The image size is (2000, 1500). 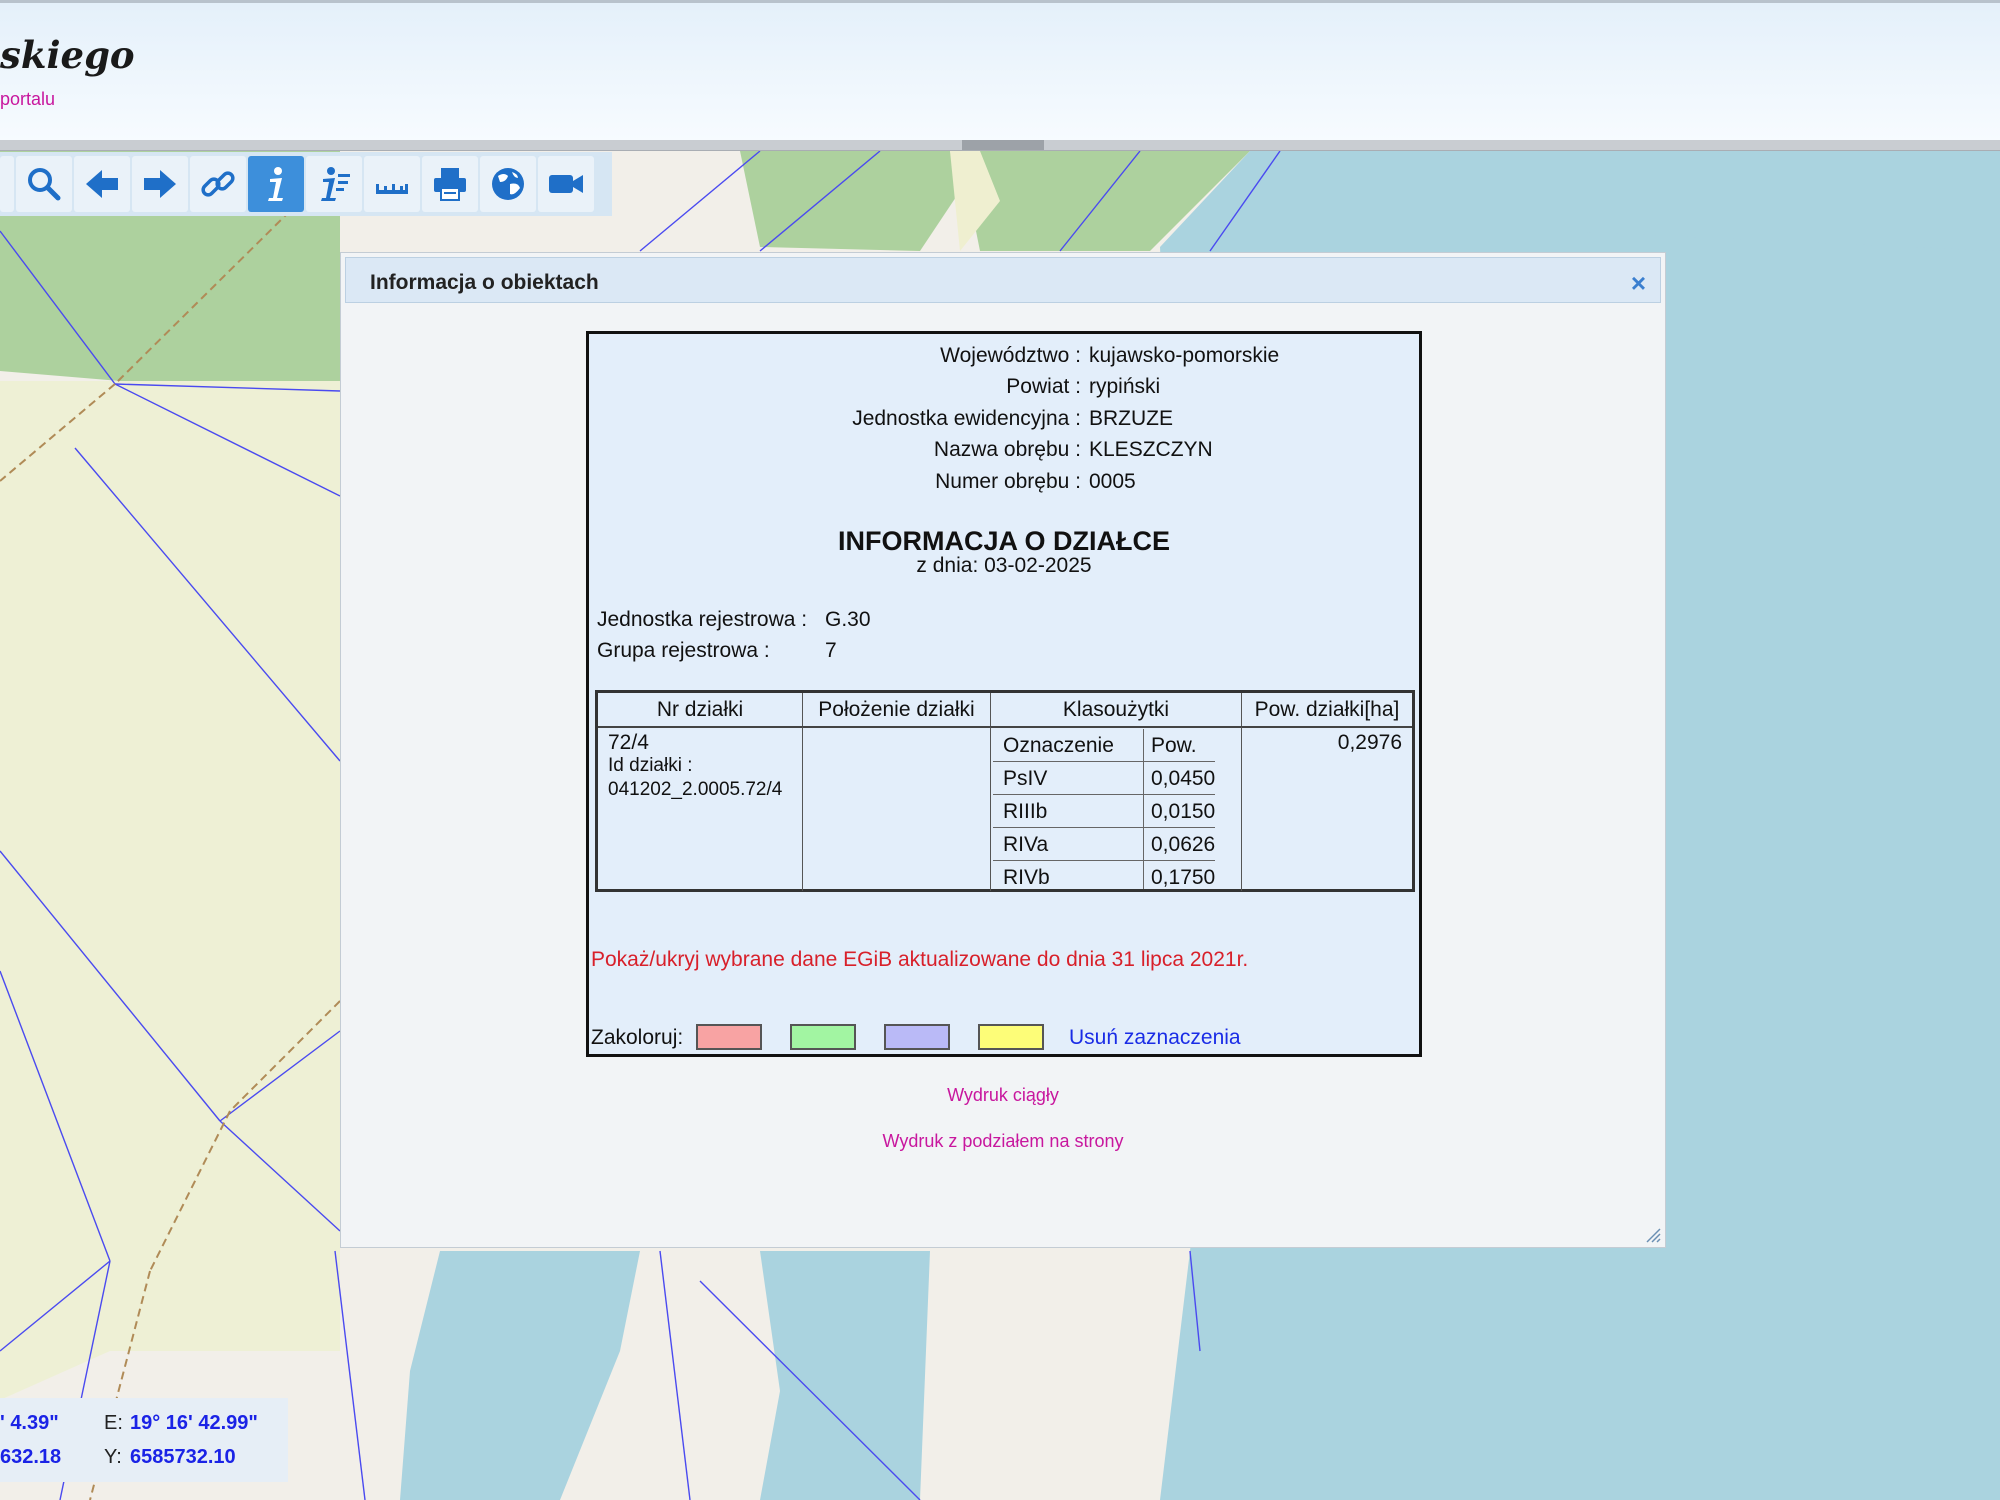 I want to click on forward-tool-button, so click(x=160, y=184).